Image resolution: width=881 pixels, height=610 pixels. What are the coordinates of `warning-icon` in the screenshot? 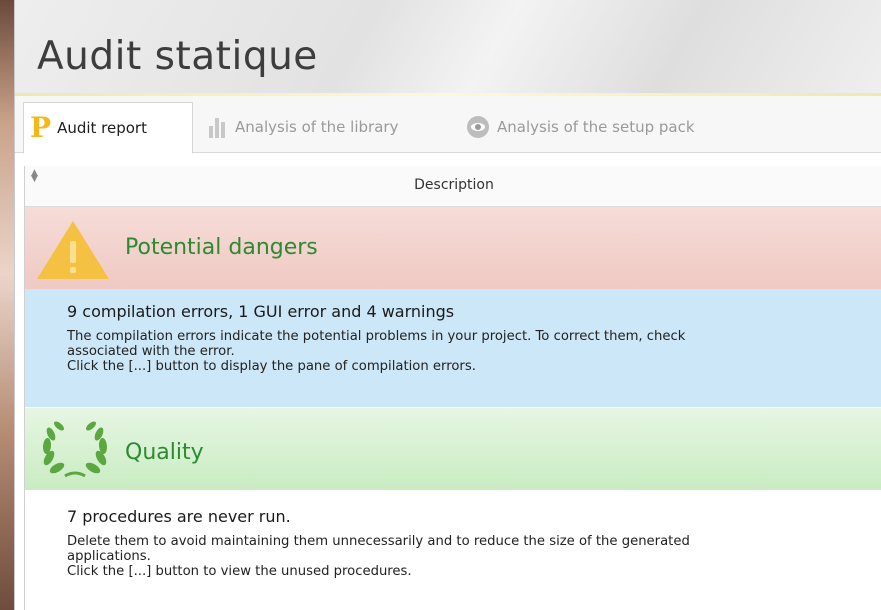 It's located at (73, 250).